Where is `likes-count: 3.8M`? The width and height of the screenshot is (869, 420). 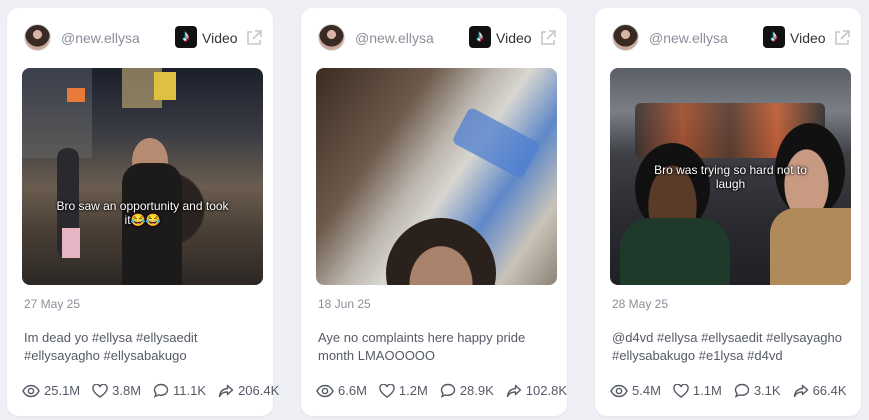 likes-count: 3.8M is located at coordinates (127, 390).